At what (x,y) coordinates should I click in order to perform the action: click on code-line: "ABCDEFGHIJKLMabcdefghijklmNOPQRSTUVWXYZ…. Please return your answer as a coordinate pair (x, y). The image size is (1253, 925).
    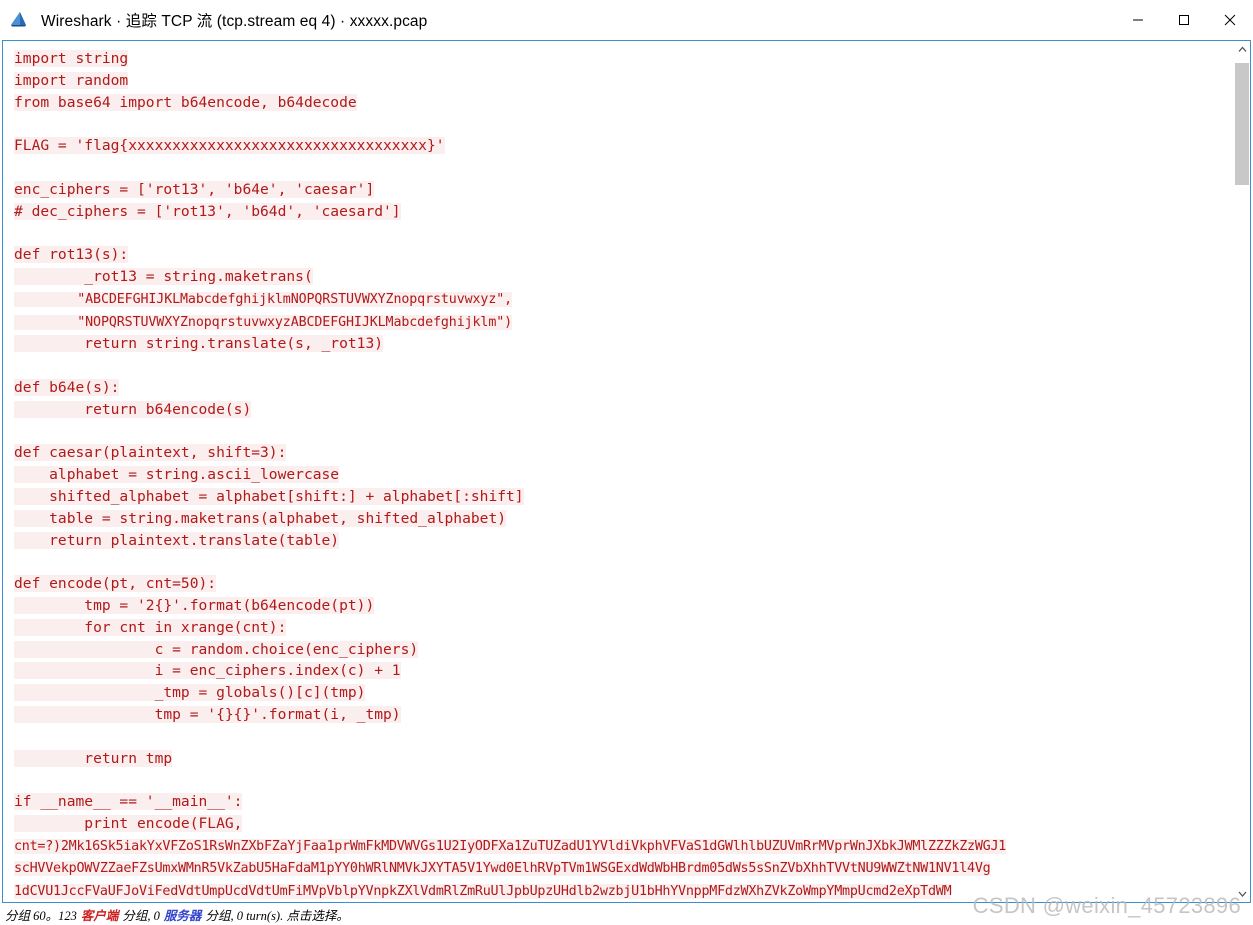
    Looking at the image, I should click on (263, 299).